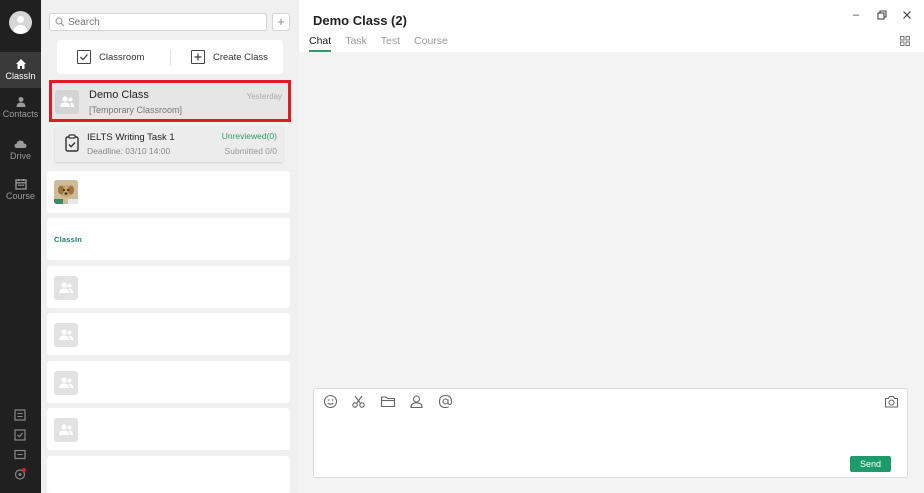 The height and width of the screenshot is (493, 924). What do you see at coordinates (20, 70) in the screenshot?
I see `nav-item-classin: ClassIn` at bounding box center [20, 70].